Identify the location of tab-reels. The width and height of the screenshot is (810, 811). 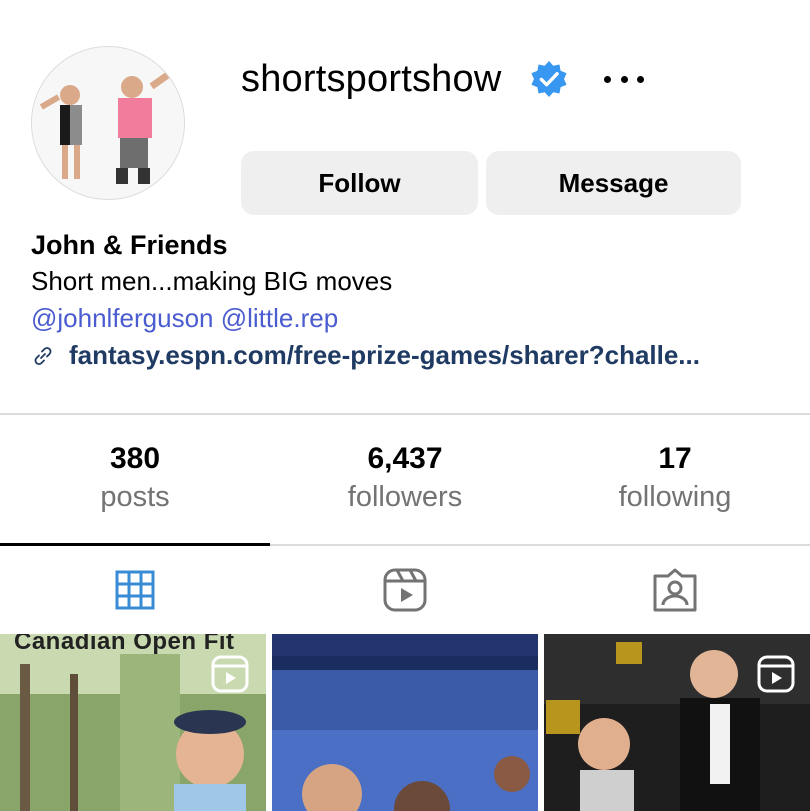
(405, 590).